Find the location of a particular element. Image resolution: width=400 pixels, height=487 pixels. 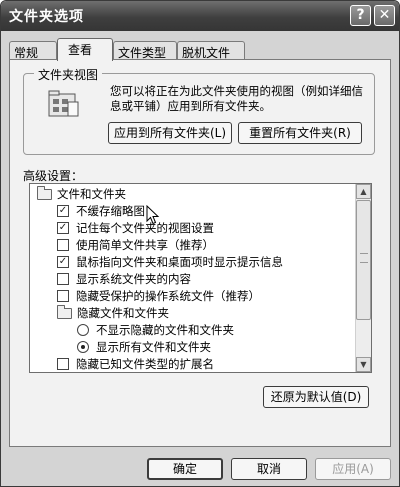

advanced-settings-label: 高级设置： is located at coordinates (53, 176).